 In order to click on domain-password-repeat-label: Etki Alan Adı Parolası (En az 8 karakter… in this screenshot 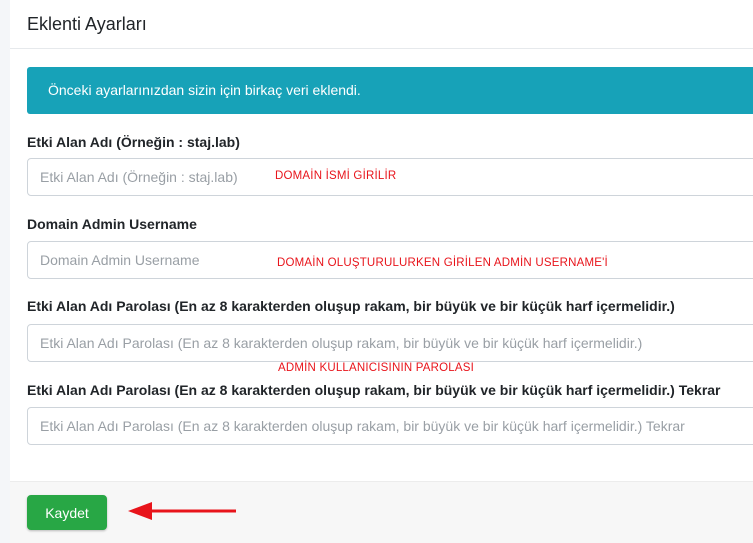, I will do `click(374, 390)`.